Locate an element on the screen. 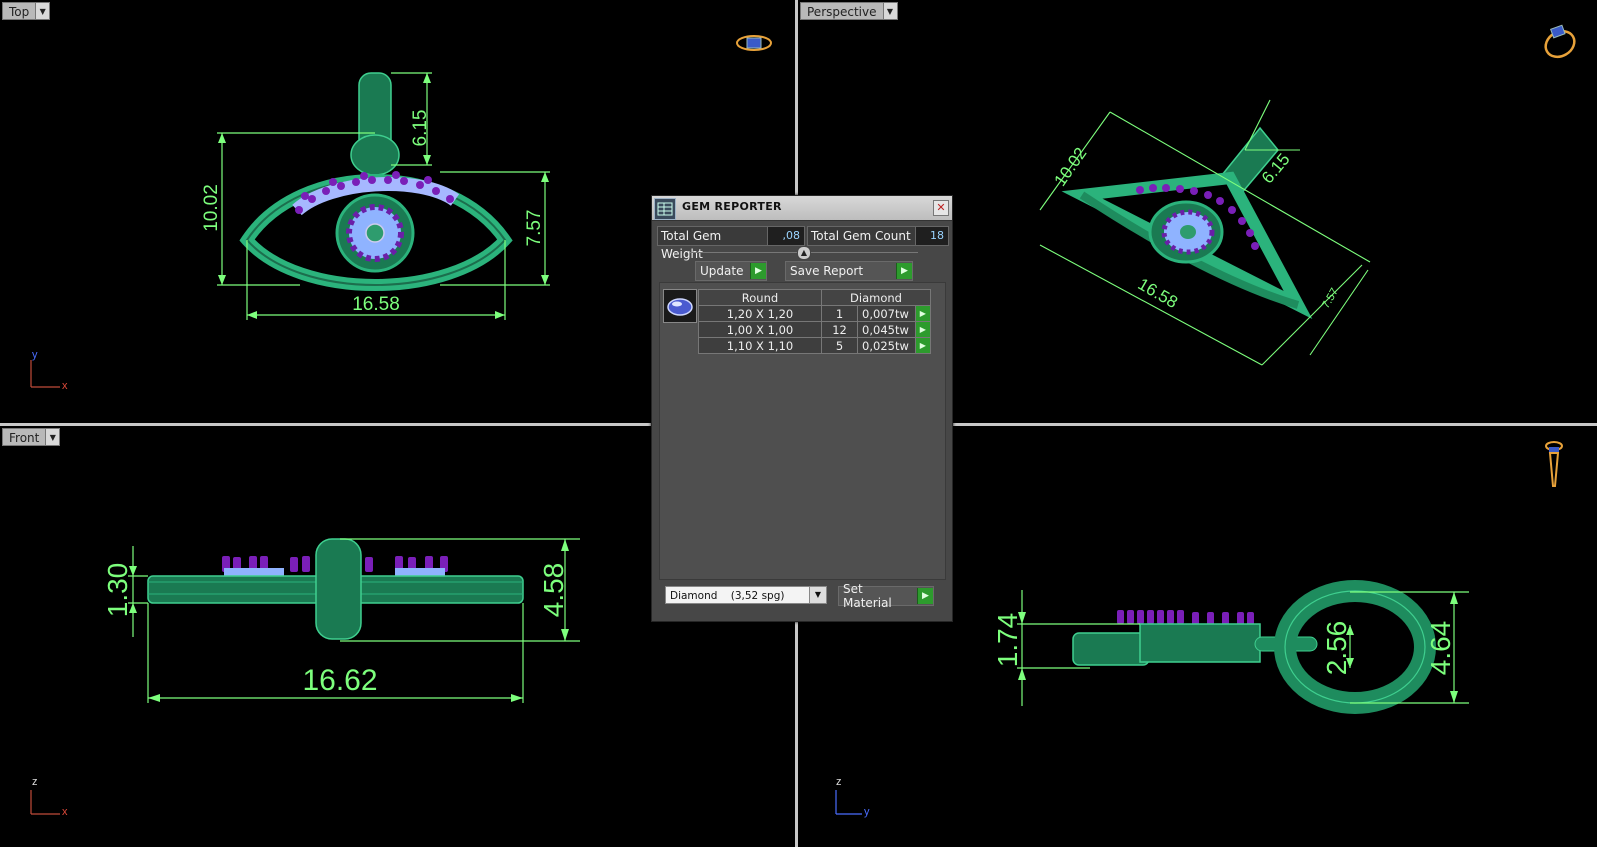  table-row: 1,10 X 1,10 5 0,025tw ▶ is located at coordinates (815, 345).